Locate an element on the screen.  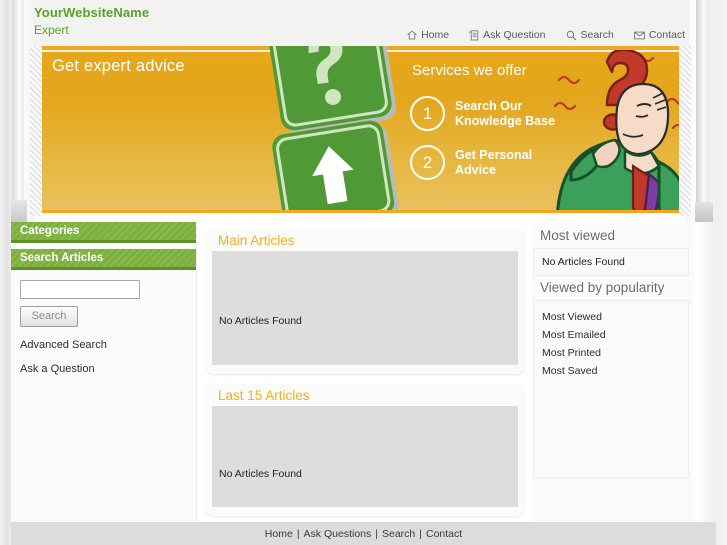
nav-item-home: Home is located at coordinates (428, 35).